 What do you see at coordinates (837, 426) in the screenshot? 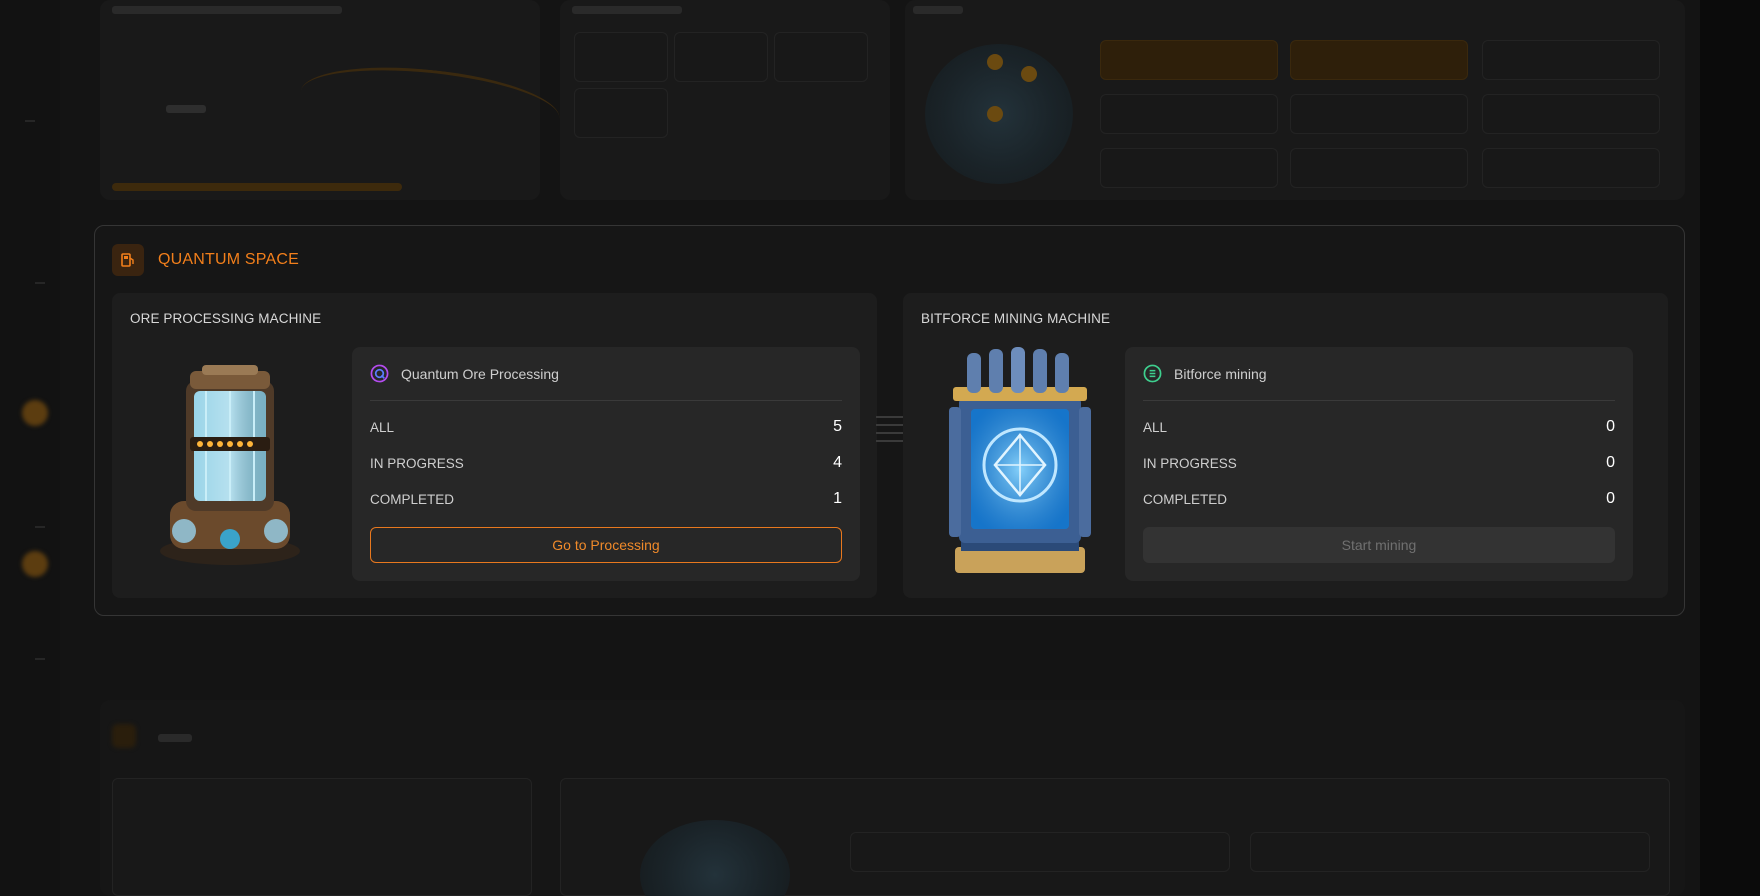
I see `stat-value: 5` at bounding box center [837, 426].